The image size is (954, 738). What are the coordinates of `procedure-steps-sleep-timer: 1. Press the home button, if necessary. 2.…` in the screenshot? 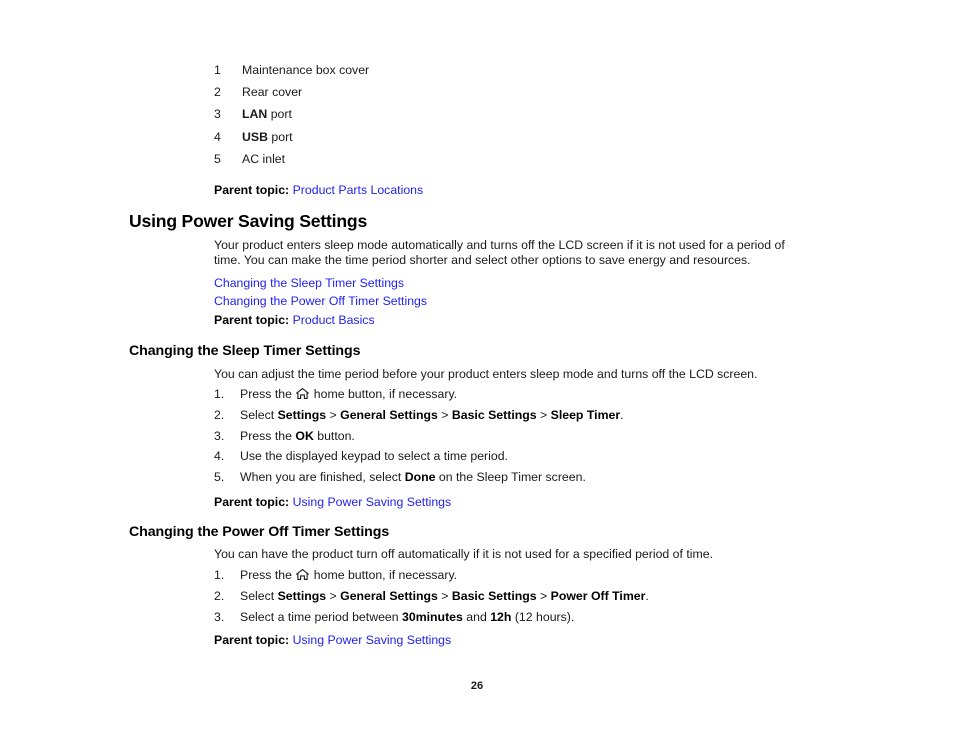 It's located at (534, 439).